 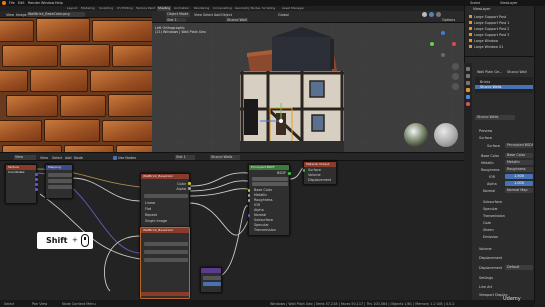 I want to click on view-layer-selector: ViewLayer, so click(x=509, y=3).